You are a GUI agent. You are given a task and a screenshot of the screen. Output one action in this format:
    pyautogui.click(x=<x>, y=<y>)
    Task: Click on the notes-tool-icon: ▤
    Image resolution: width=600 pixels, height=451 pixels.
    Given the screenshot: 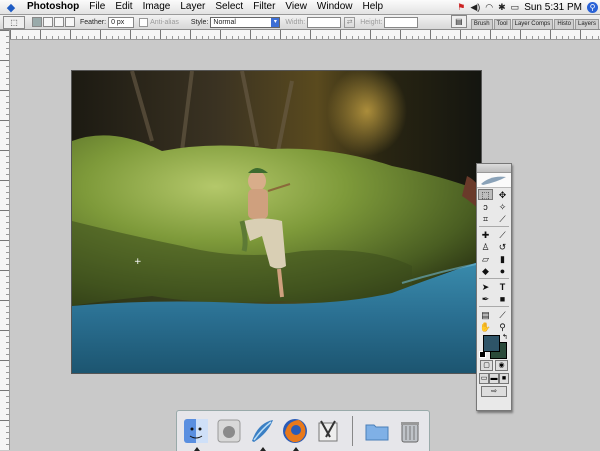 What is the action you would take?
    pyautogui.click(x=485, y=314)
    